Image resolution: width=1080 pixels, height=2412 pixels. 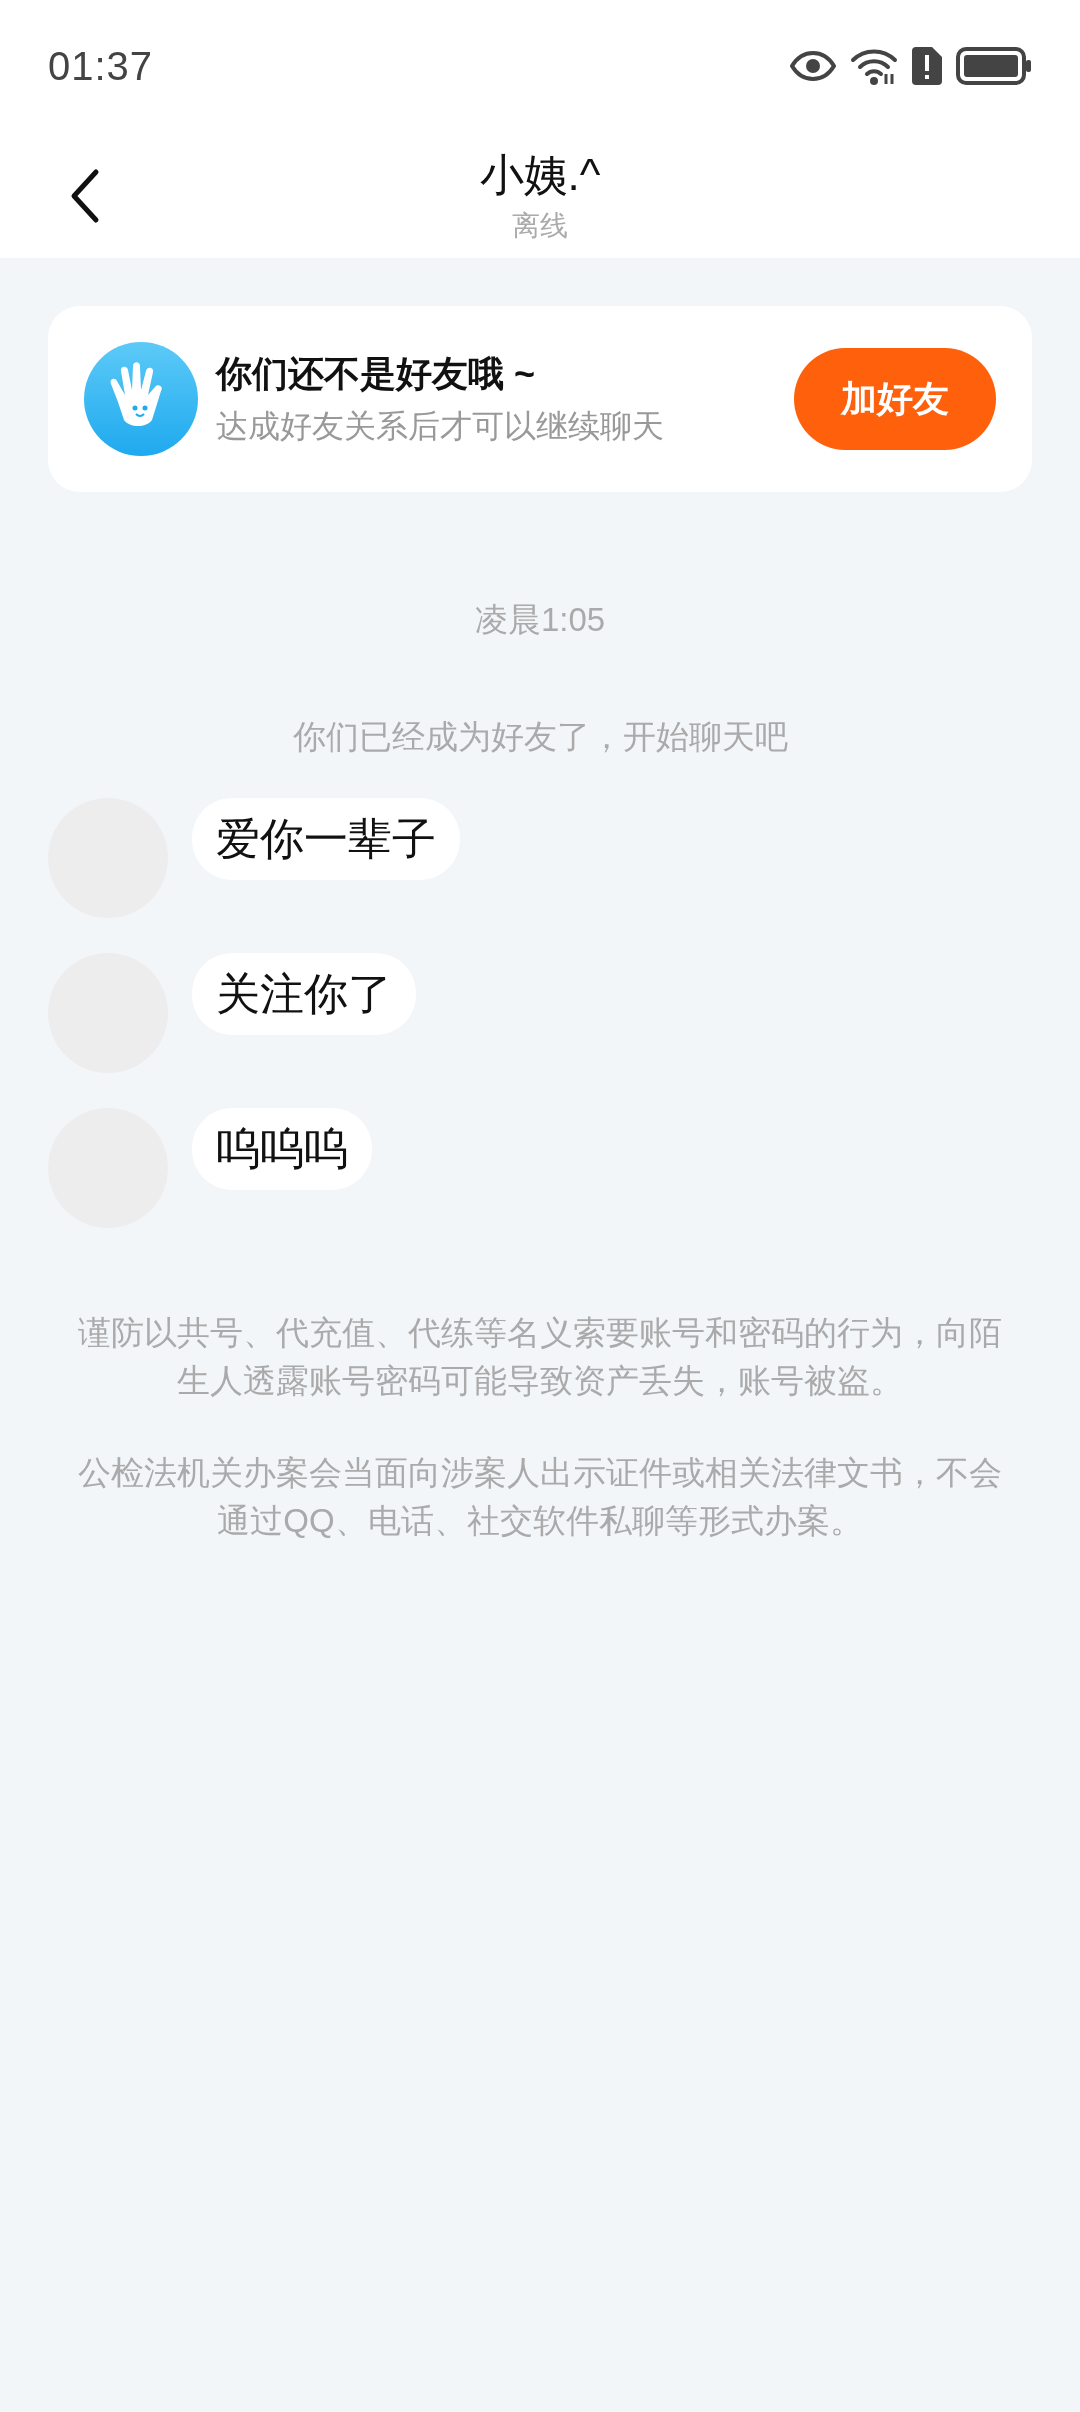 What do you see at coordinates (540, 174) in the screenshot?
I see `contact-name: 小姨.^` at bounding box center [540, 174].